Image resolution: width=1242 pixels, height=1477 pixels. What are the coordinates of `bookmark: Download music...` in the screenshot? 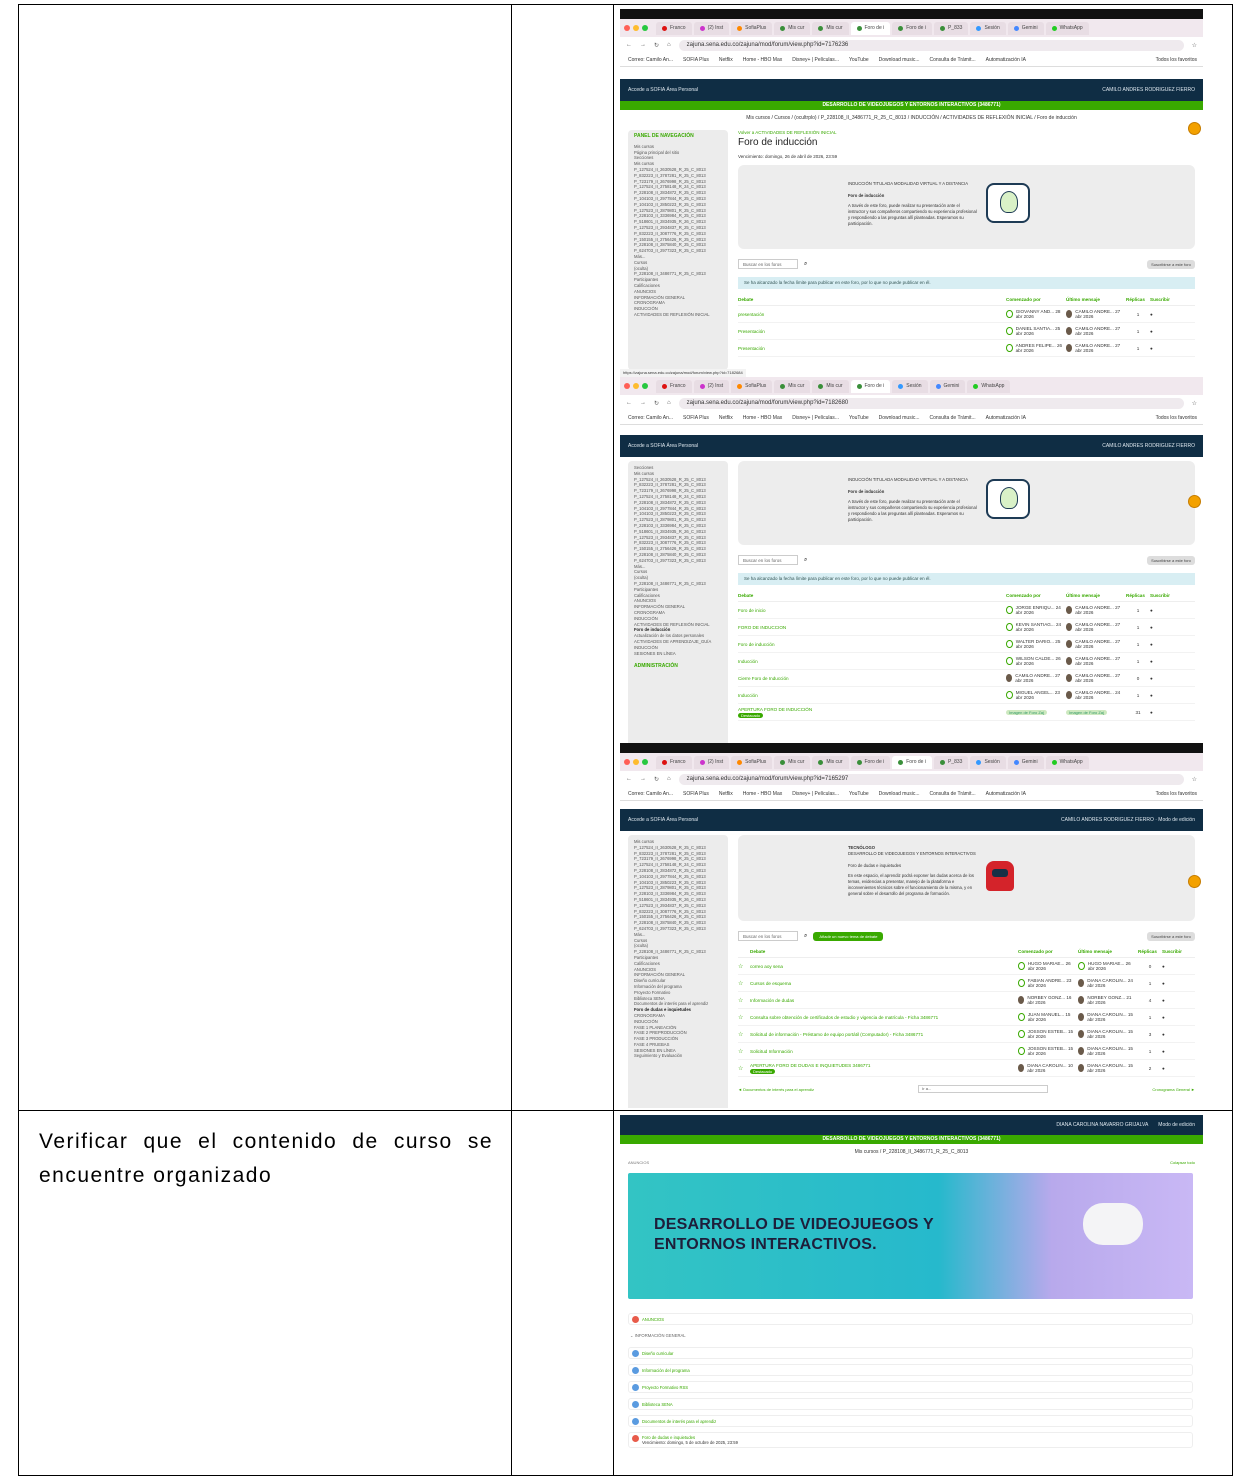 It's located at (899, 794).